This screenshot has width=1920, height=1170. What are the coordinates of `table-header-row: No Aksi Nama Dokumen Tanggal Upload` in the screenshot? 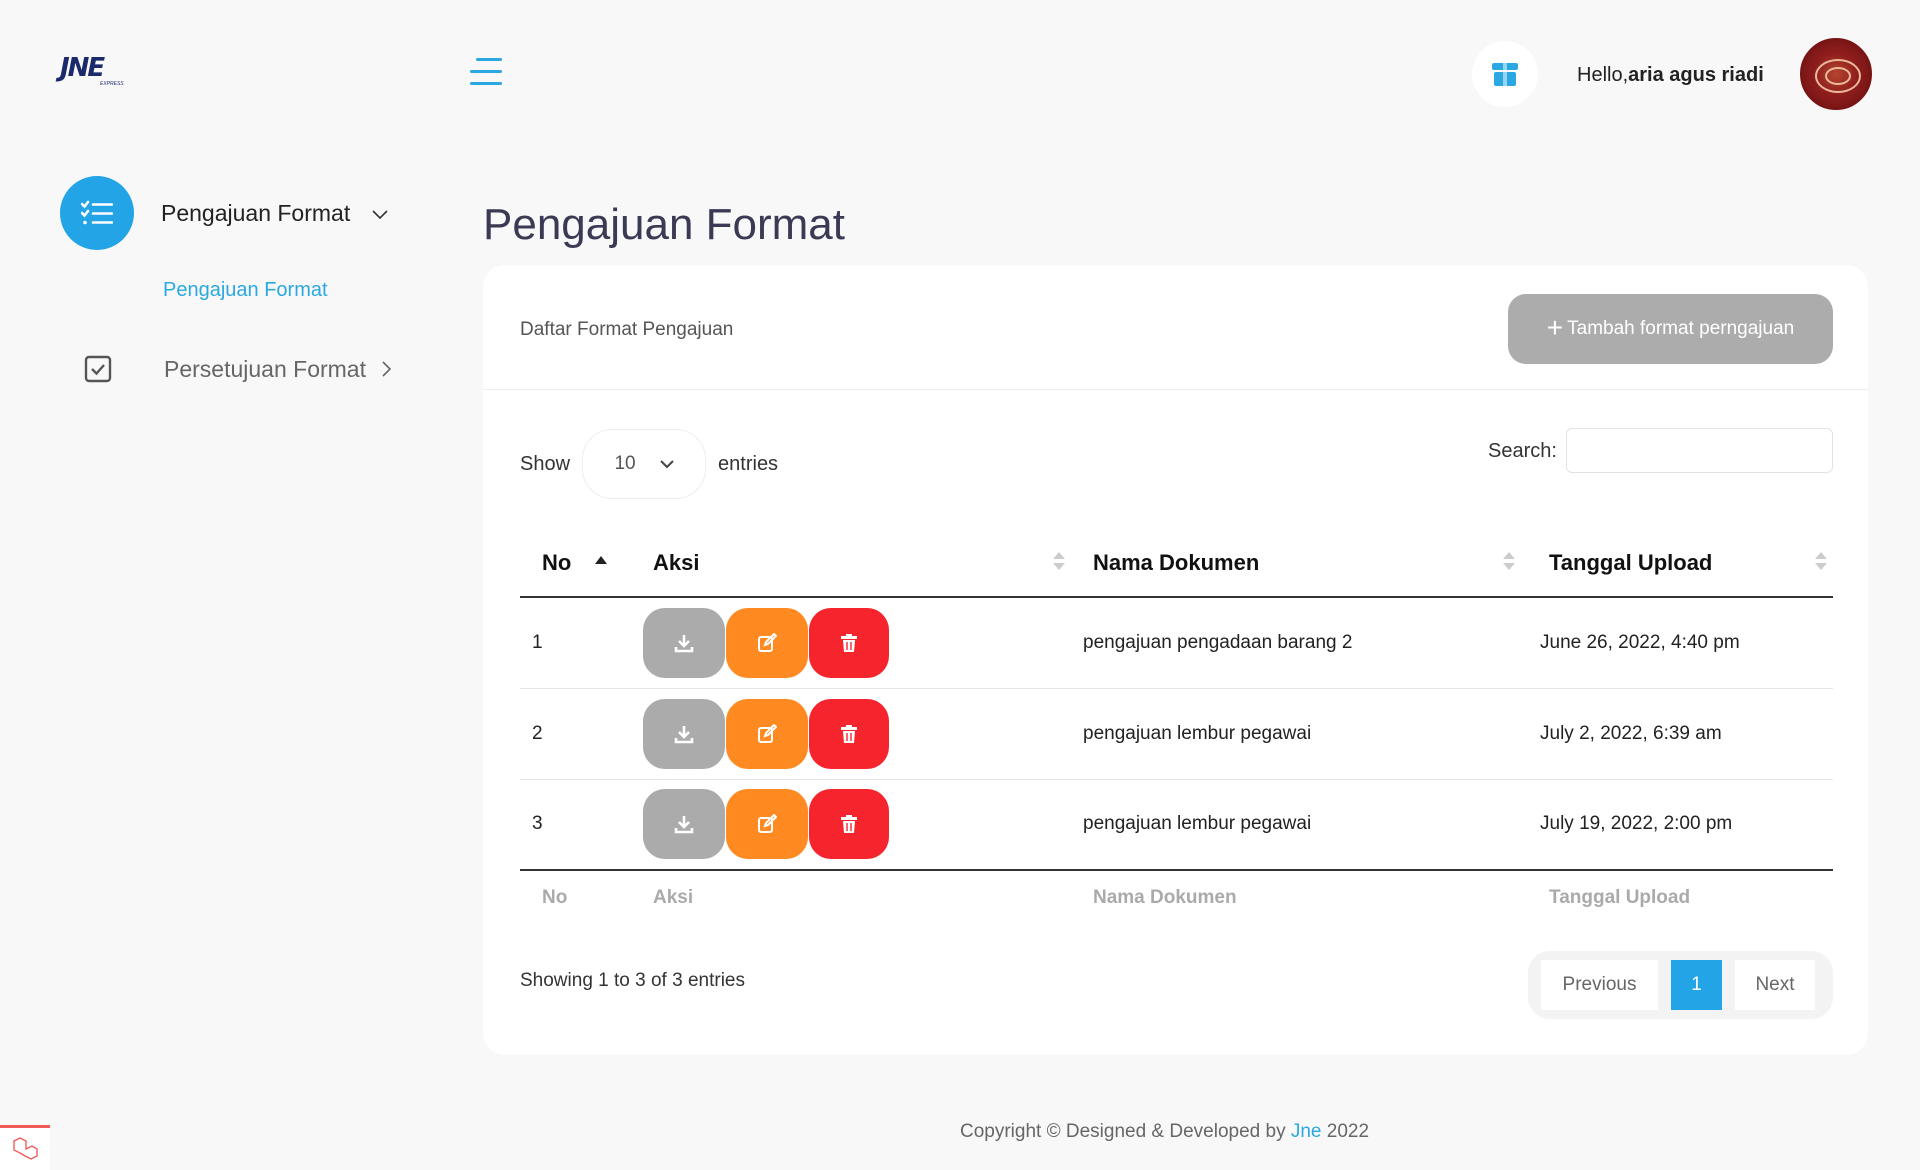 It's located at (1176, 564).